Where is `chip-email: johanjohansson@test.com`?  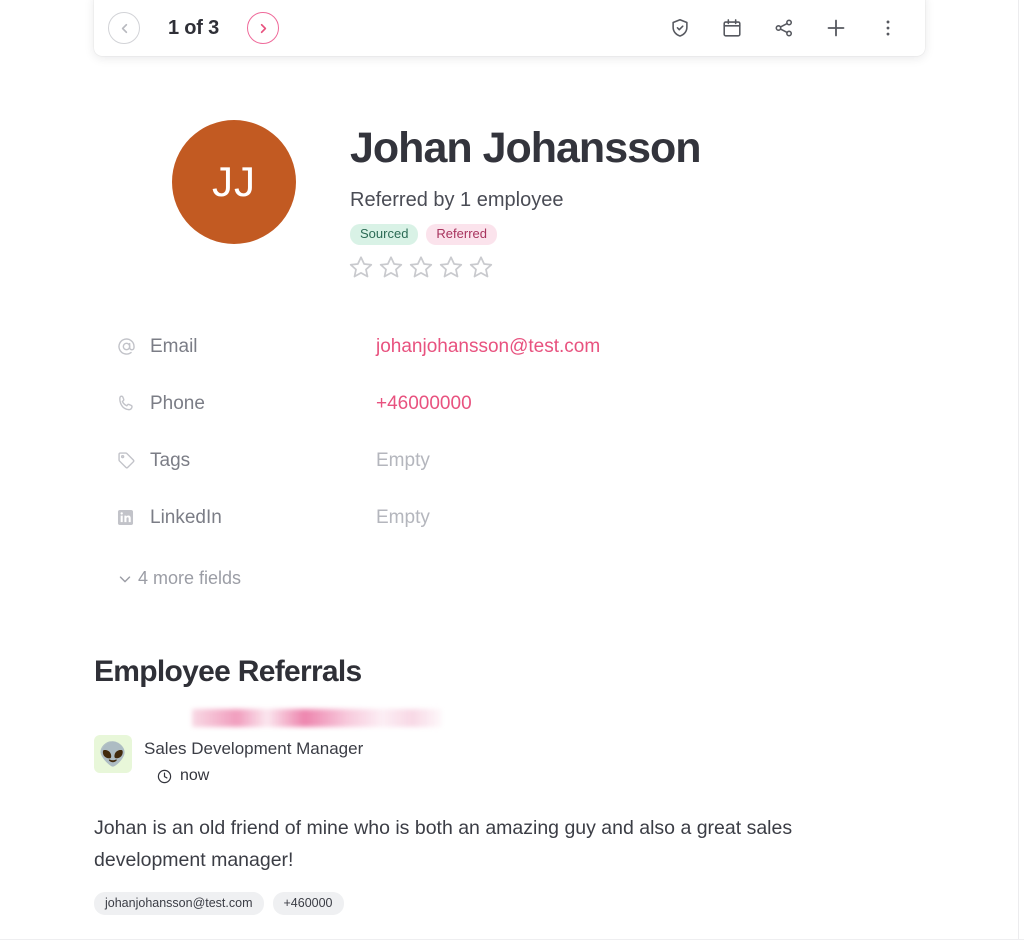
chip-email: johanjohansson@test.com is located at coordinates (179, 904).